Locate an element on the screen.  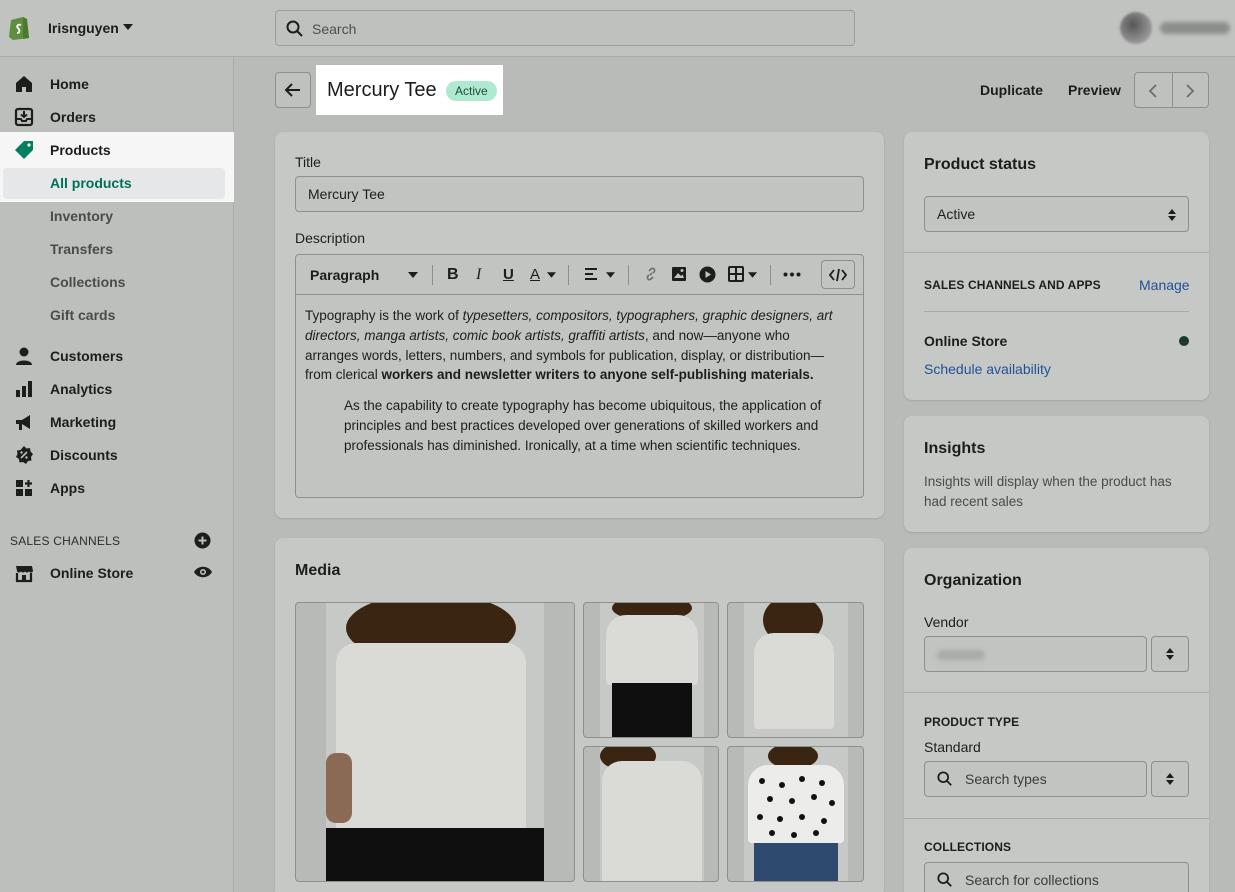
product-status-title: Product status is located at coordinates (980, 164).